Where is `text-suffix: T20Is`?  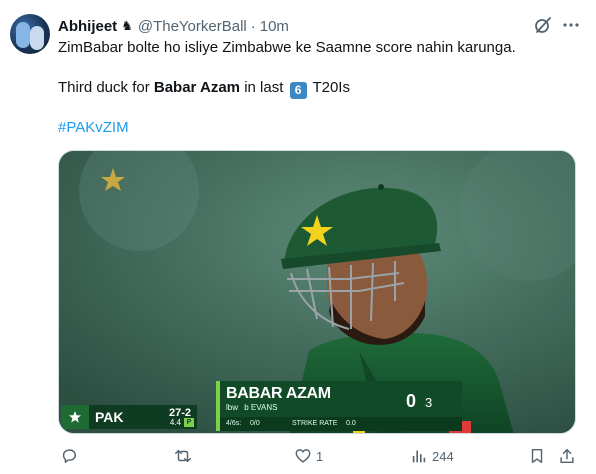
text-suffix: T20Is is located at coordinates (331, 87).